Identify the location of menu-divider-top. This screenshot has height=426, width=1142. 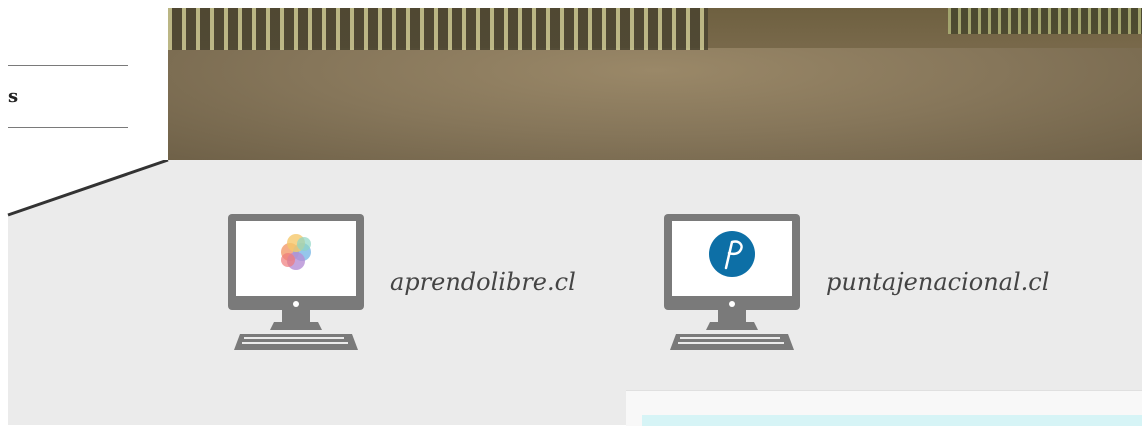
(68, 65).